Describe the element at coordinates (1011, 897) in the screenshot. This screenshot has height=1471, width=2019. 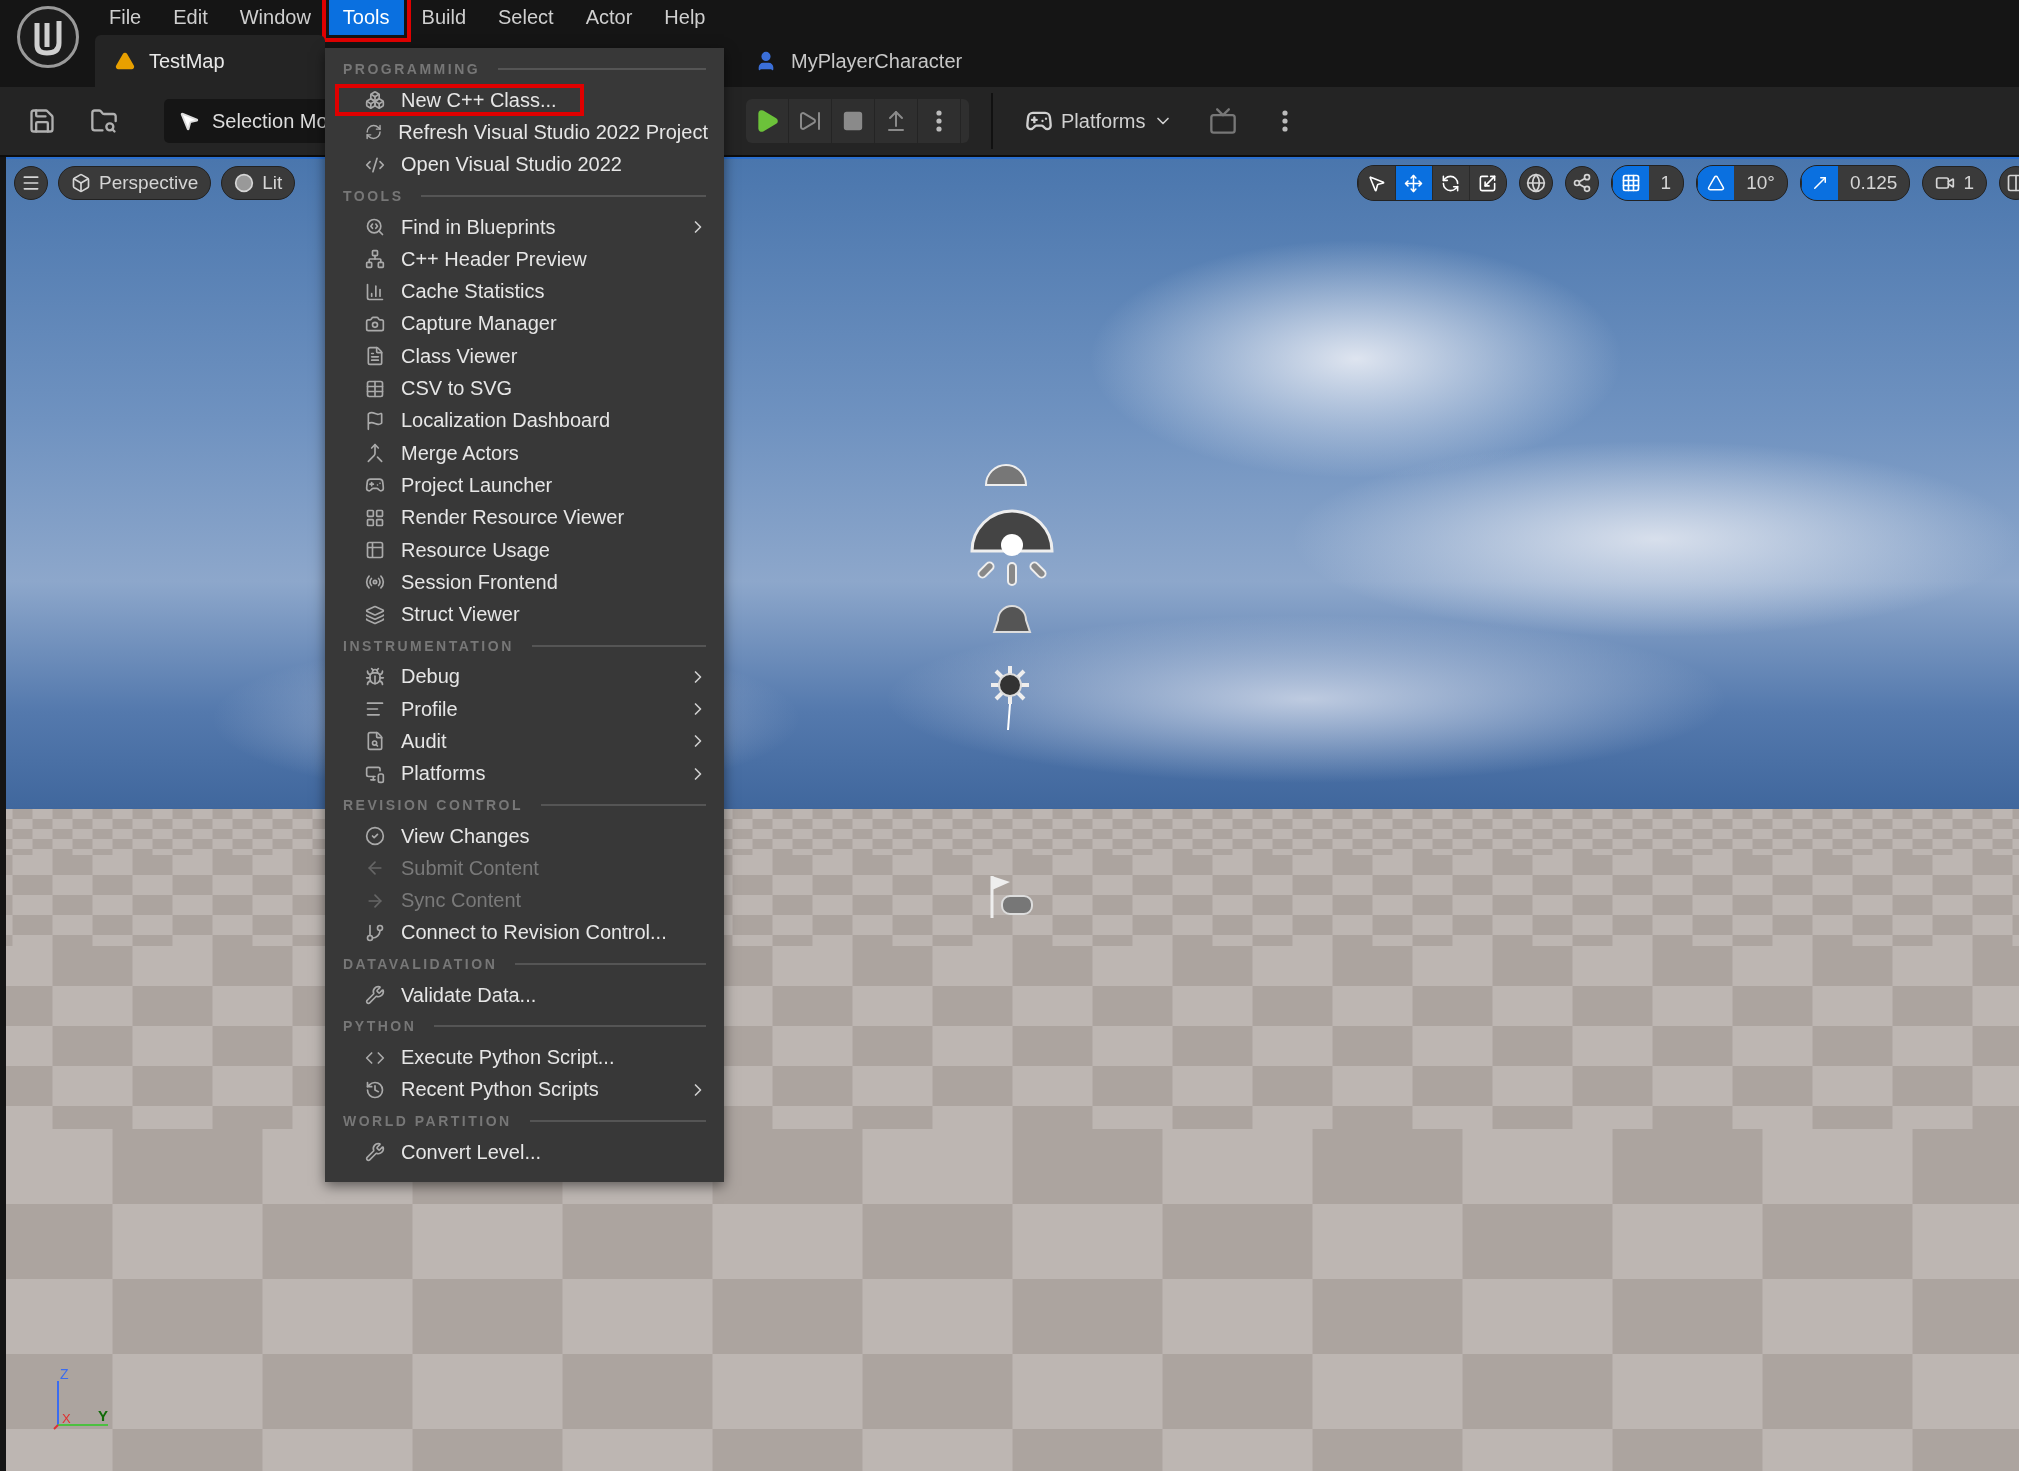
I see `player-start-icon` at that location.